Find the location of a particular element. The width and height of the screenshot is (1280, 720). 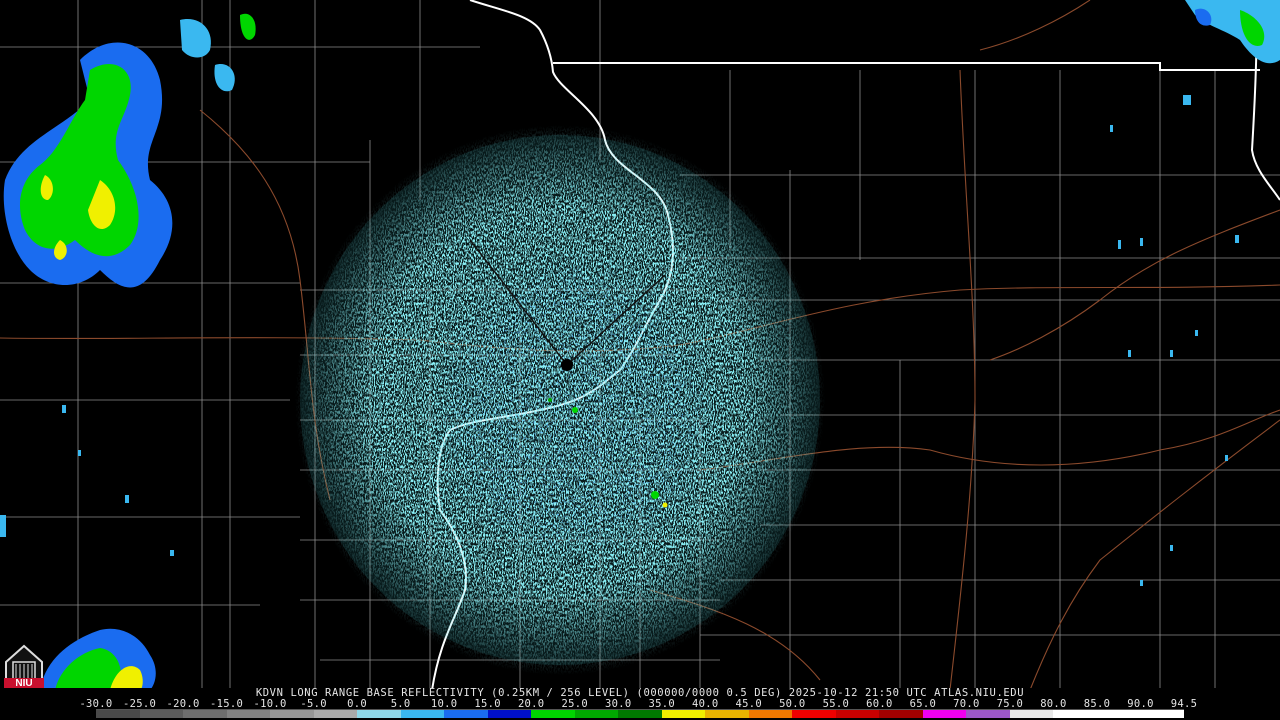

colorscale-tick-label: -15.0 is located at coordinates (227, 704).